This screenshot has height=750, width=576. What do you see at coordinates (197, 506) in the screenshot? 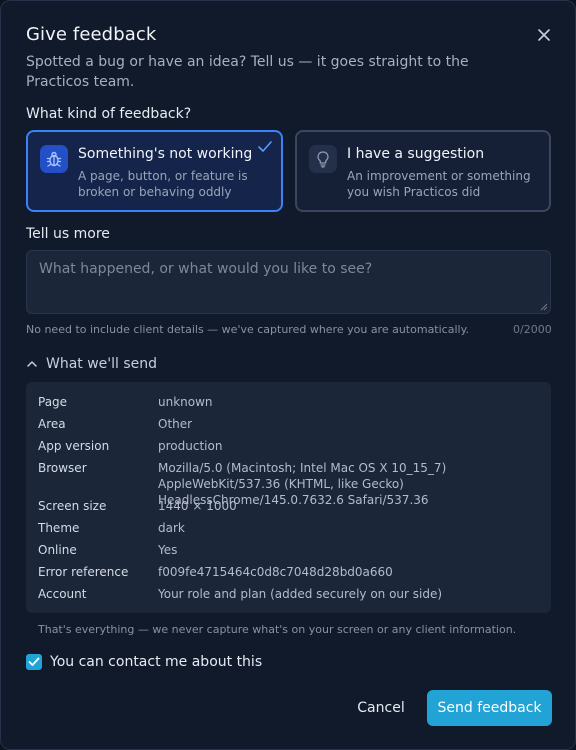
I see `detail-value: 1440 × 1000` at bounding box center [197, 506].